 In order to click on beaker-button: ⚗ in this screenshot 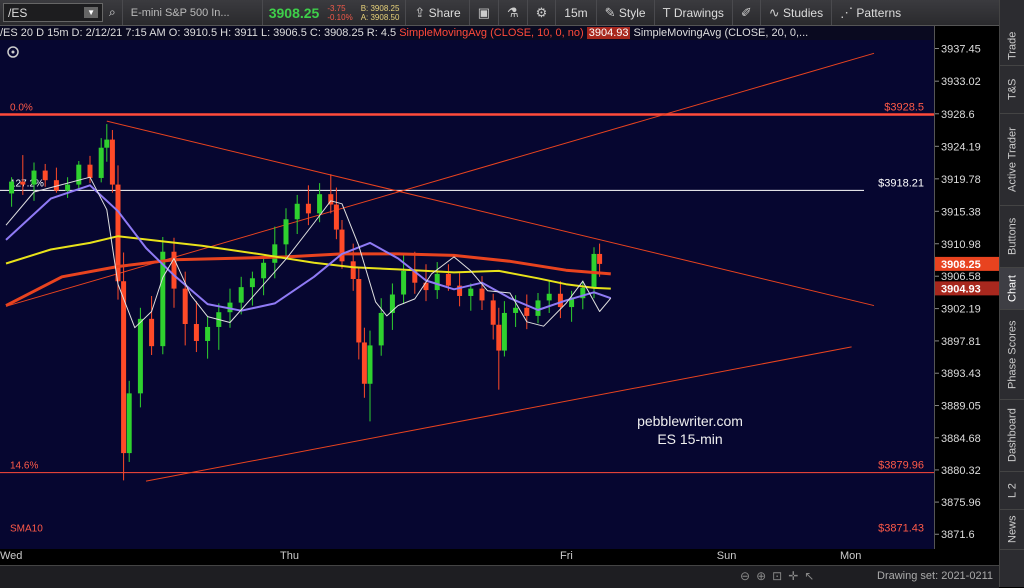, I will do `click(513, 12)`.